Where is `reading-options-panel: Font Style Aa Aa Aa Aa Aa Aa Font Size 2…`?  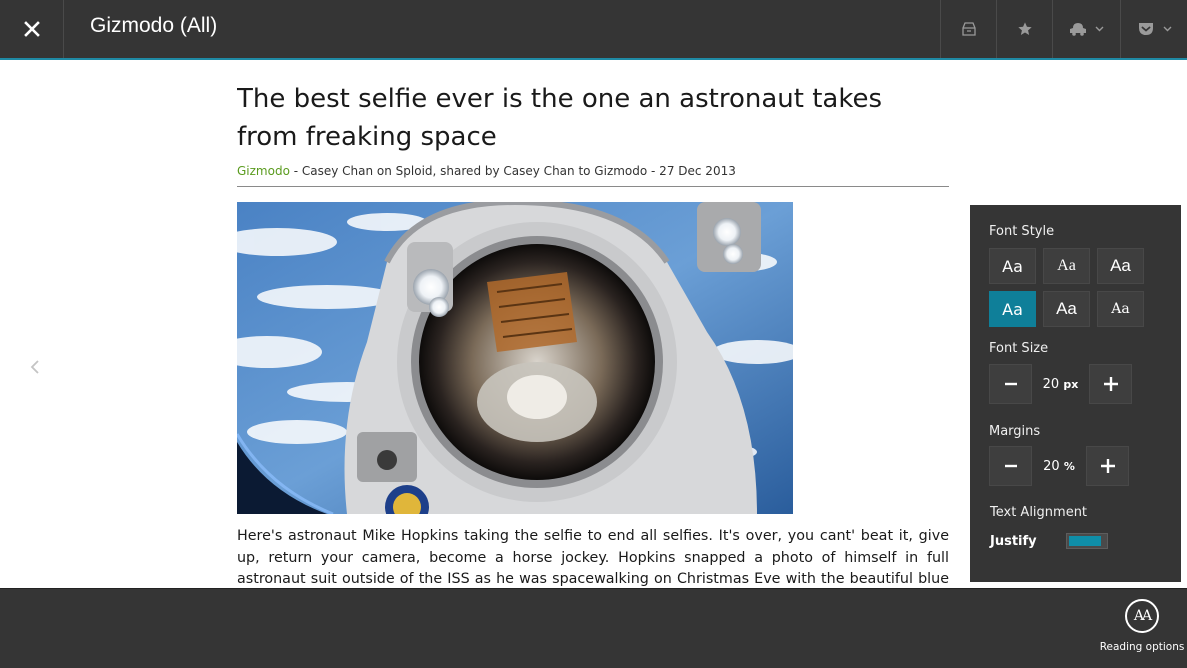 reading-options-panel: Font Style Aa Aa Aa Aa Aa Aa Font Size 2… is located at coordinates (1075, 393).